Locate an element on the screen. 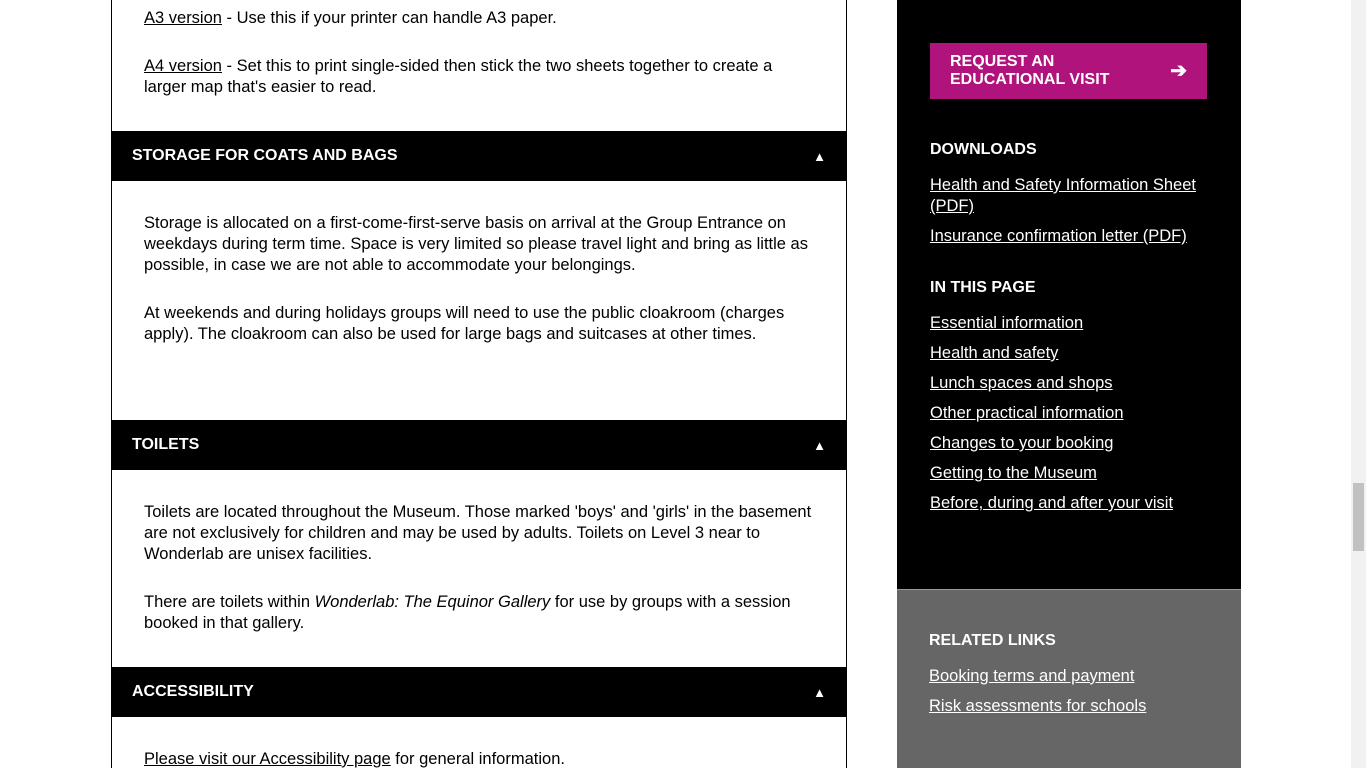 The width and height of the screenshot is (1366, 770). accordion-accessibility: ACCESSIBILITY ▲ is located at coordinates (479, 692).